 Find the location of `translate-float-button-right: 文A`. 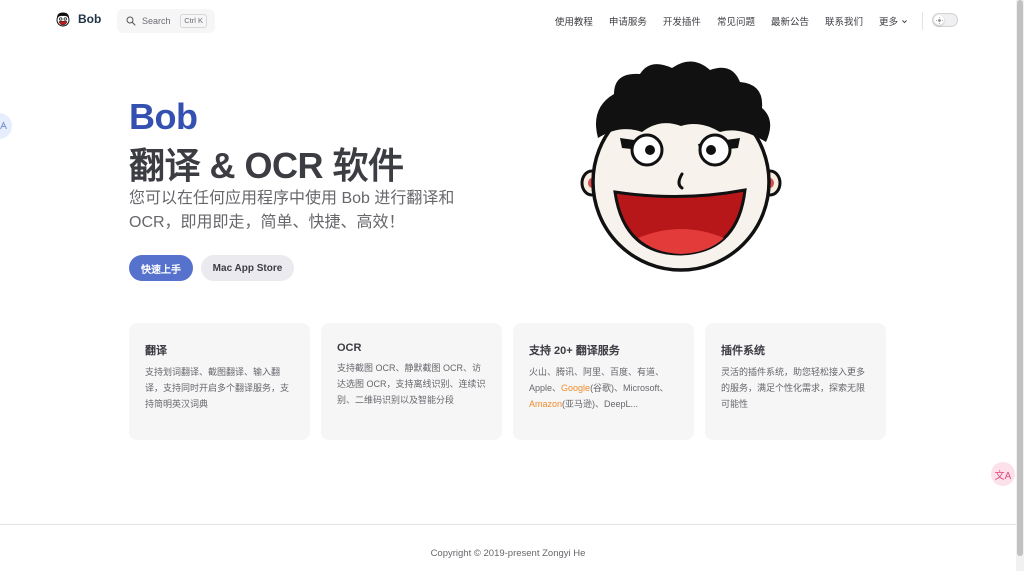

translate-float-button-right: 文A is located at coordinates (1003, 474).